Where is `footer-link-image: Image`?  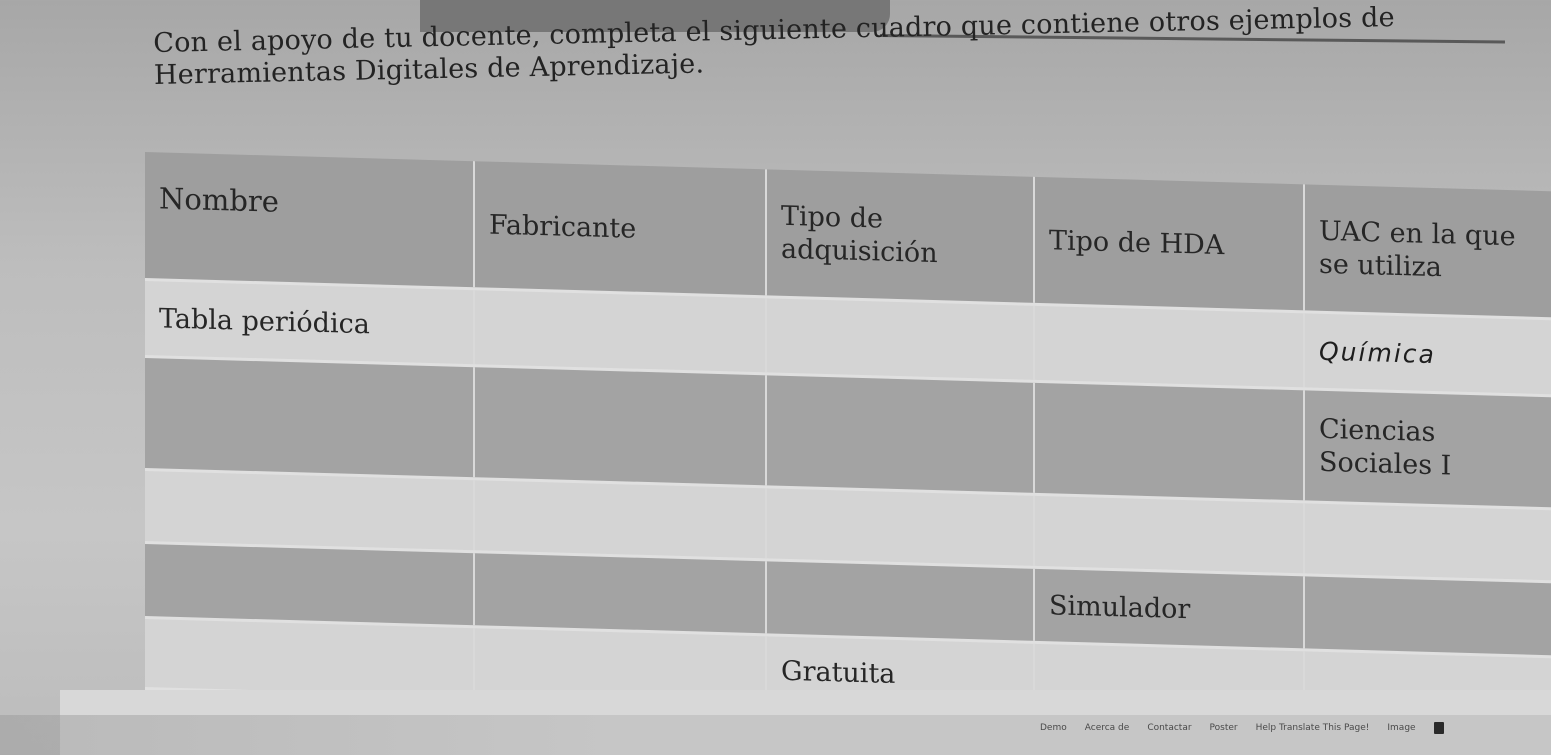
footer-link-image: Image is located at coordinates (1401, 728).